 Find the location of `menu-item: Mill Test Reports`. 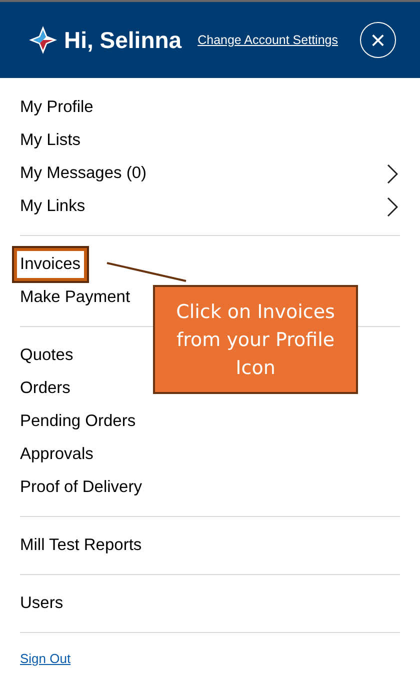

menu-item: Mill Test Reports is located at coordinates (81, 545).